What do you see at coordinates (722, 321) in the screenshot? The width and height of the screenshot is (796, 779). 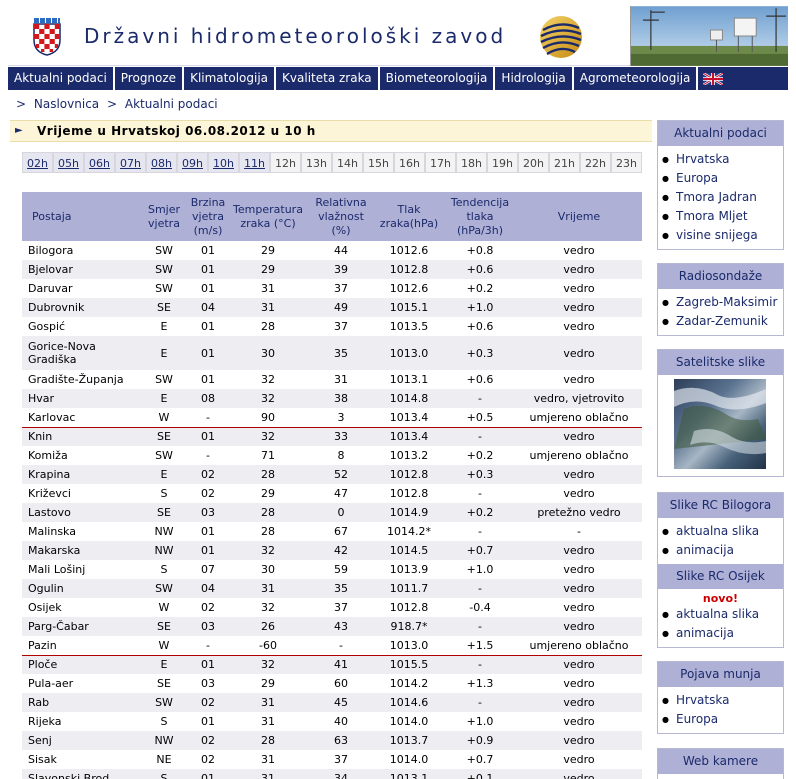 I see `sidebar-link-zadar-zemunik: Zadar-Zemunik` at bounding box center [722, 321].